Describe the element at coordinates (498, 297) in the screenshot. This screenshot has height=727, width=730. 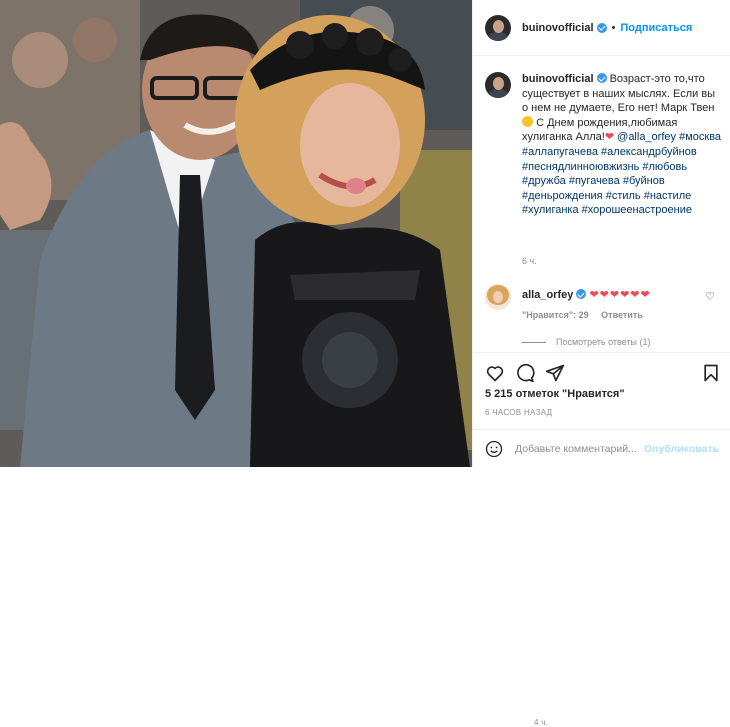
I see `commenter-avatar` at that location.